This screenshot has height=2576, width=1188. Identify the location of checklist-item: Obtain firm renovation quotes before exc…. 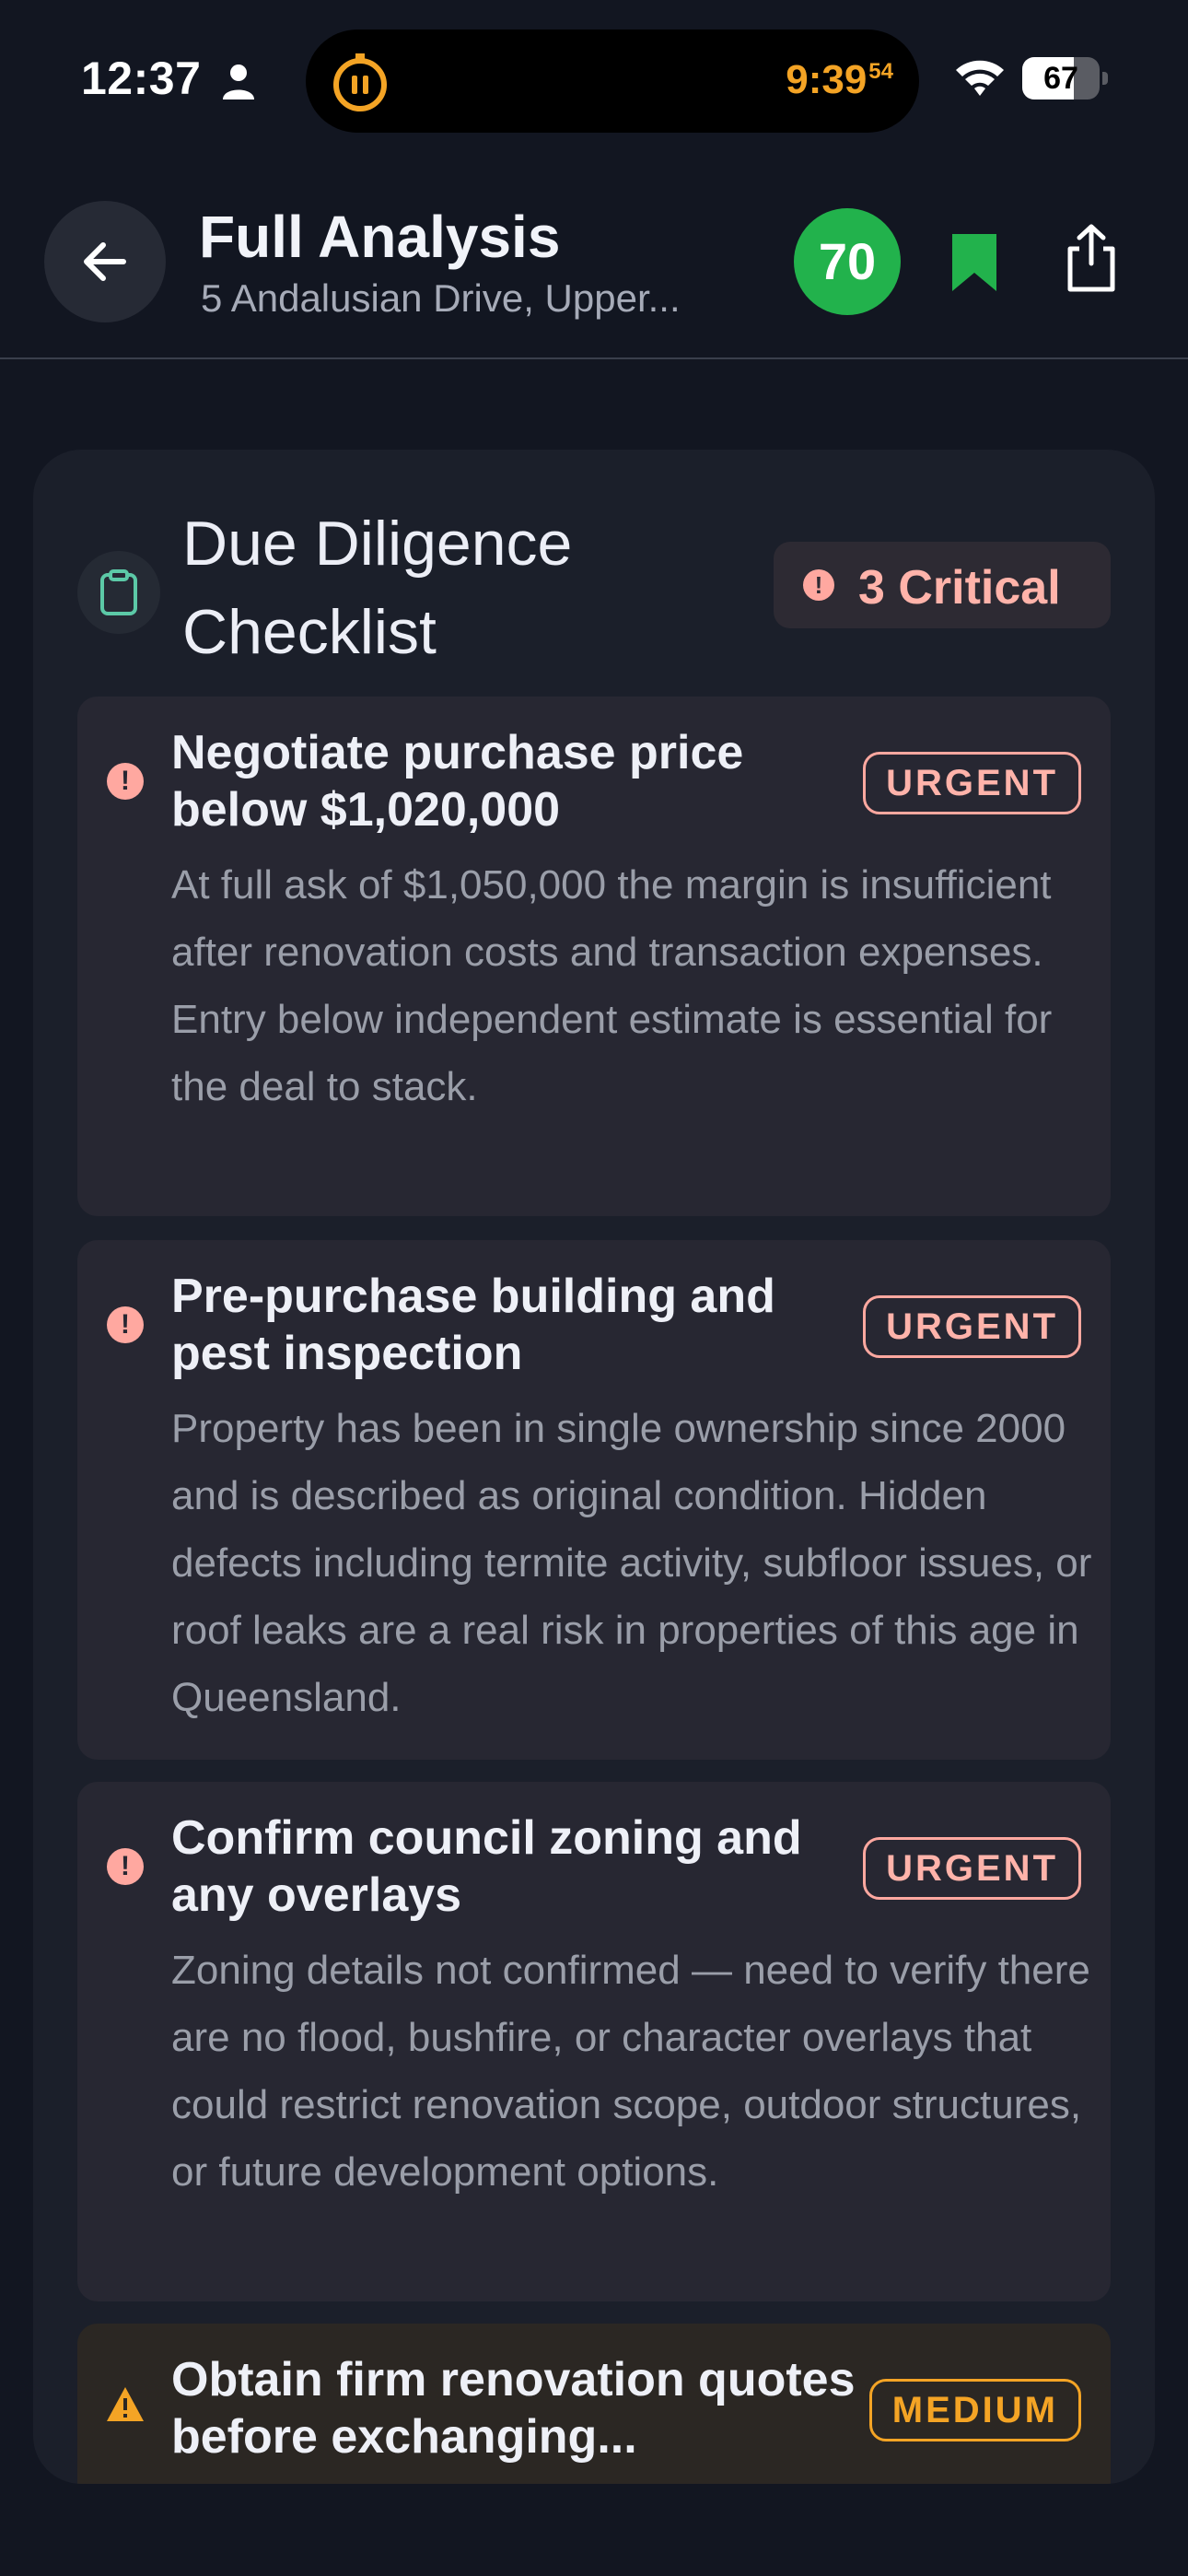
(594, 2404).